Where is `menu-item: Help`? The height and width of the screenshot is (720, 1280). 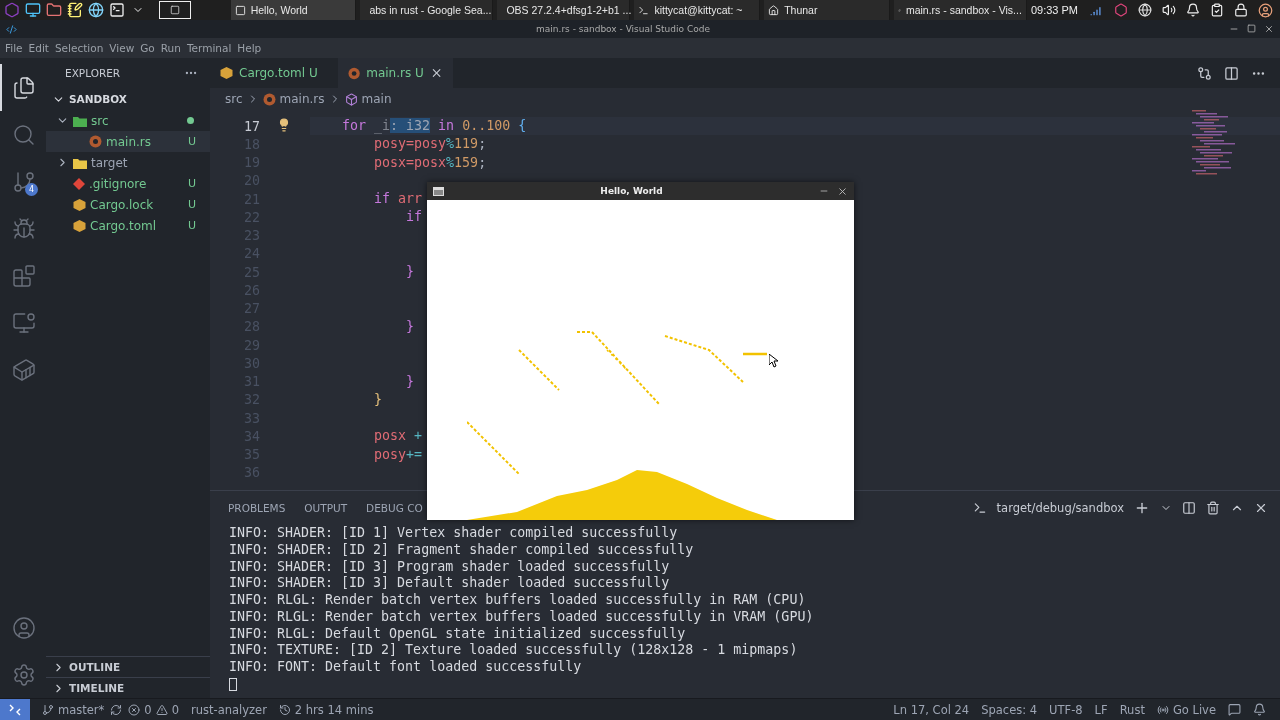 menu-item: Help is located at coordinates (249, 48).